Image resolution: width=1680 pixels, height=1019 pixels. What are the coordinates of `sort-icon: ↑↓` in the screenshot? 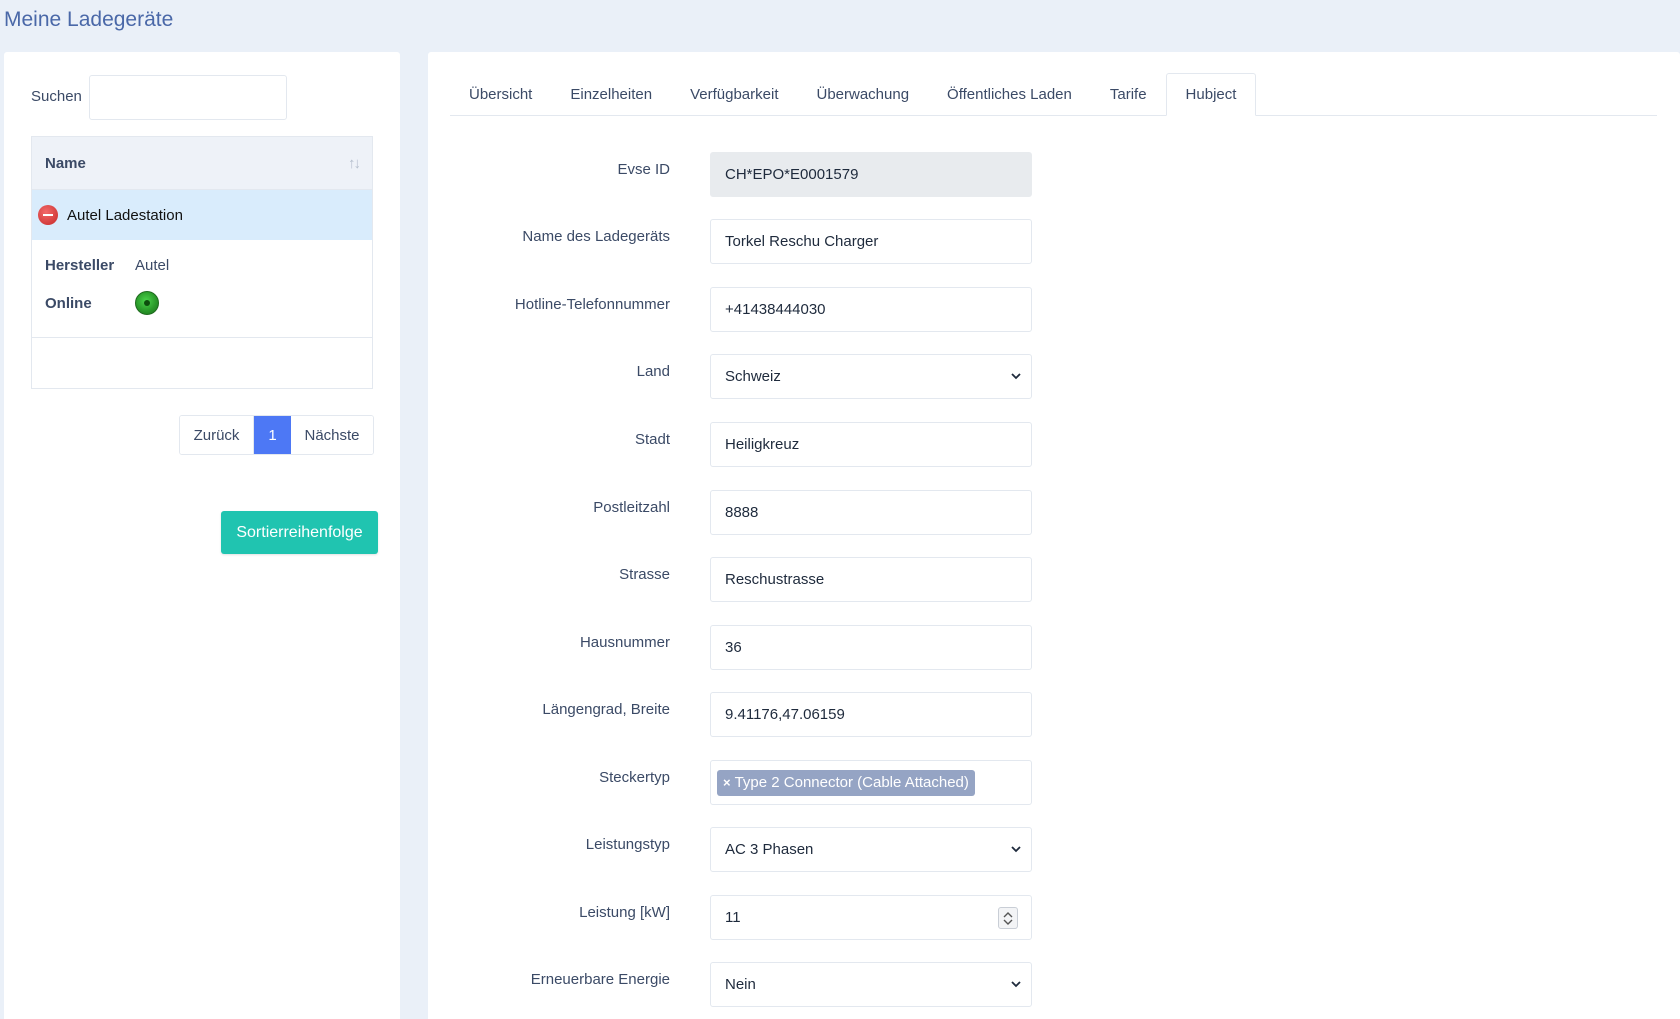 It's located at (354, 163).